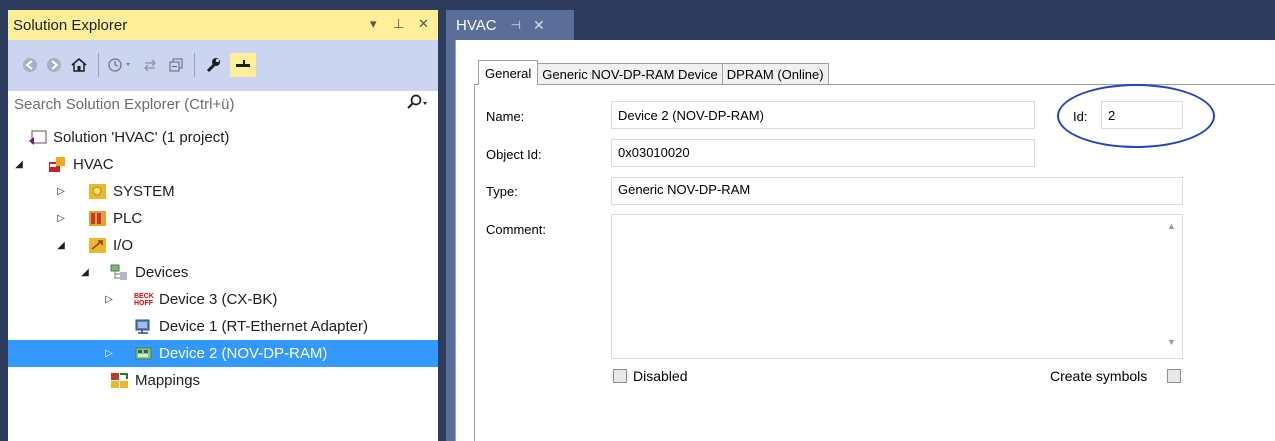 The width and height of the screenshot is (1275, 441). I want to click on type-label: Type:, so click(502, 191).